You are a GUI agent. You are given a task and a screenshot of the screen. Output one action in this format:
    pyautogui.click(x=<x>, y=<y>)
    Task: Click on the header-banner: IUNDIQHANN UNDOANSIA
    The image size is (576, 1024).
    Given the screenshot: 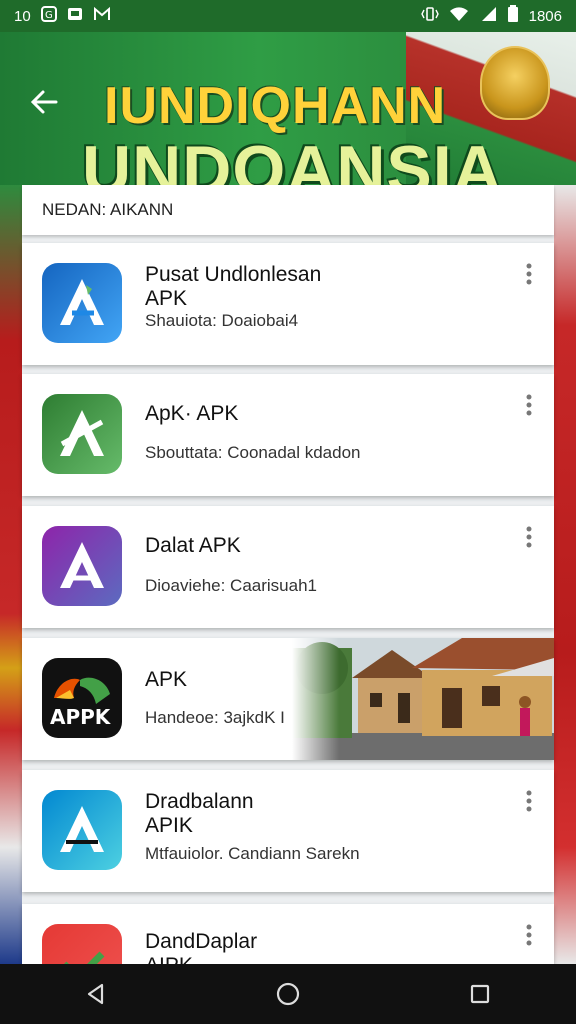 What is the action you would take?
    pyautogui.click(x=288, y=108)
    